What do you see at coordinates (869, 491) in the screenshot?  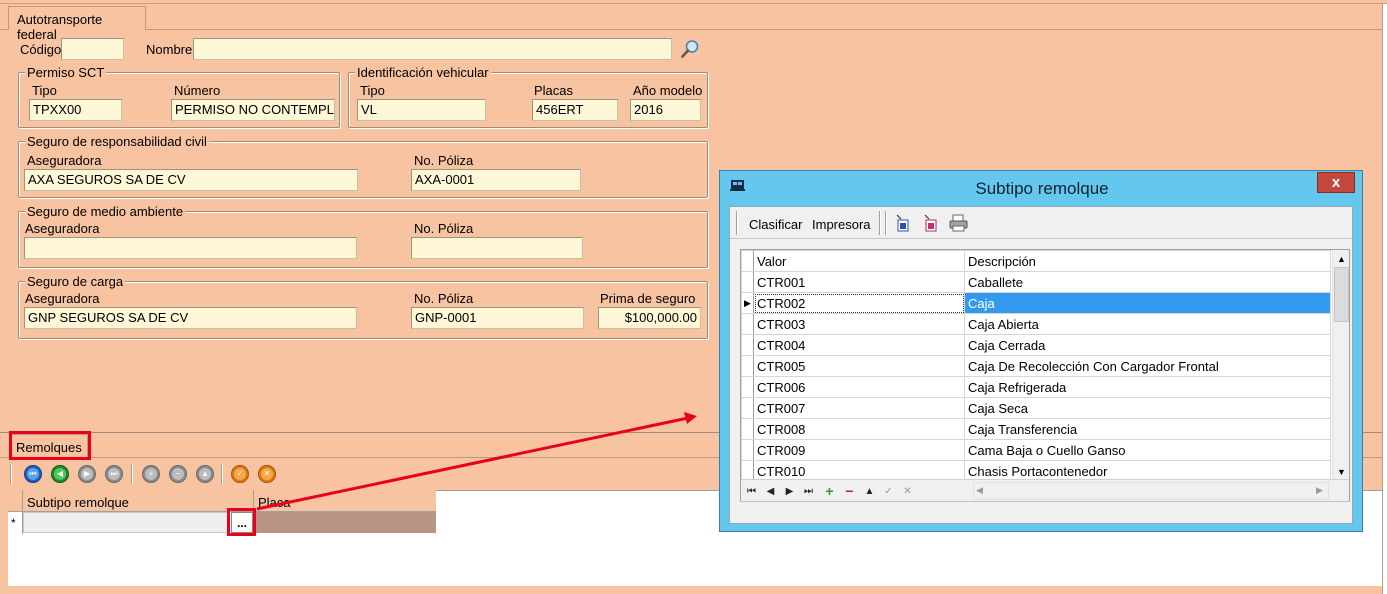 I see `edit-icon: ▲` at bounding box center [869, 491].